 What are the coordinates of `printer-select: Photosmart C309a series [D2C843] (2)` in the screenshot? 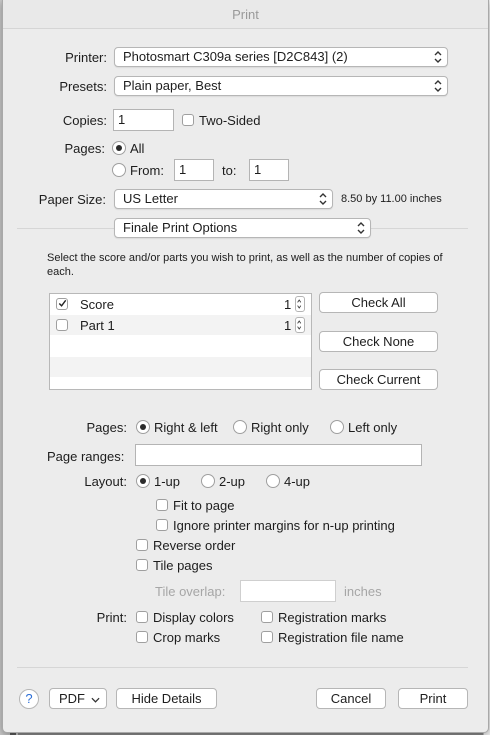 It's located at (281, 57).